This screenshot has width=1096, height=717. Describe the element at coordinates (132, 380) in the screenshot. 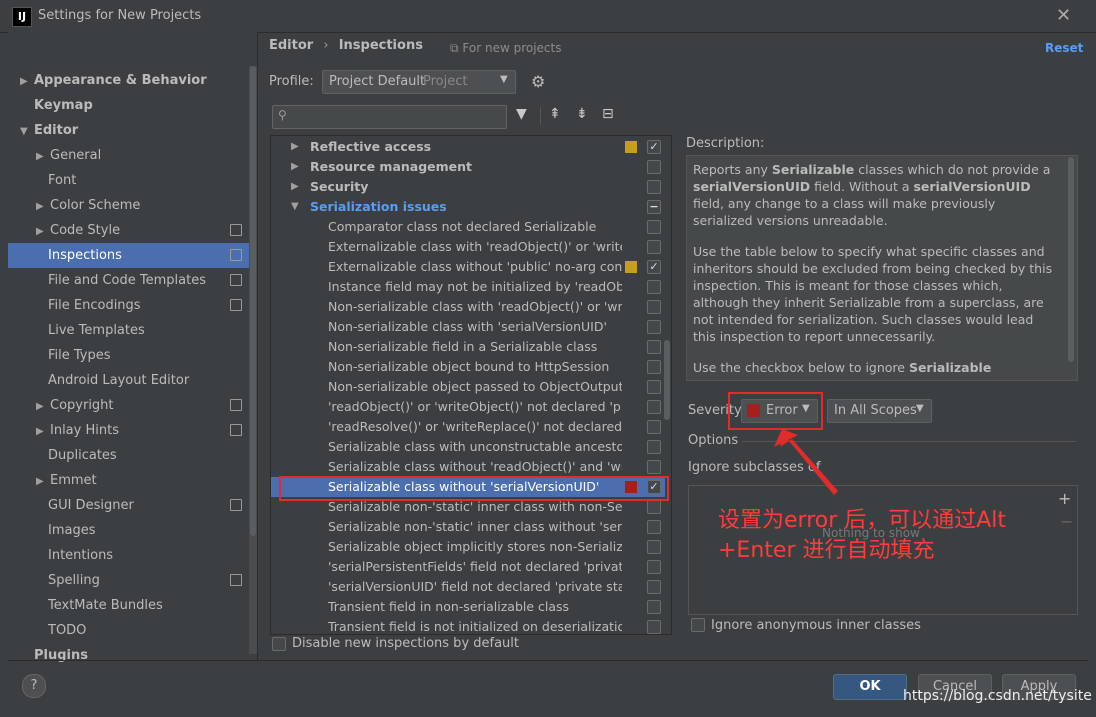

I see `sidebar-item-android-layout-editor: Android Layout Editor` at that location.